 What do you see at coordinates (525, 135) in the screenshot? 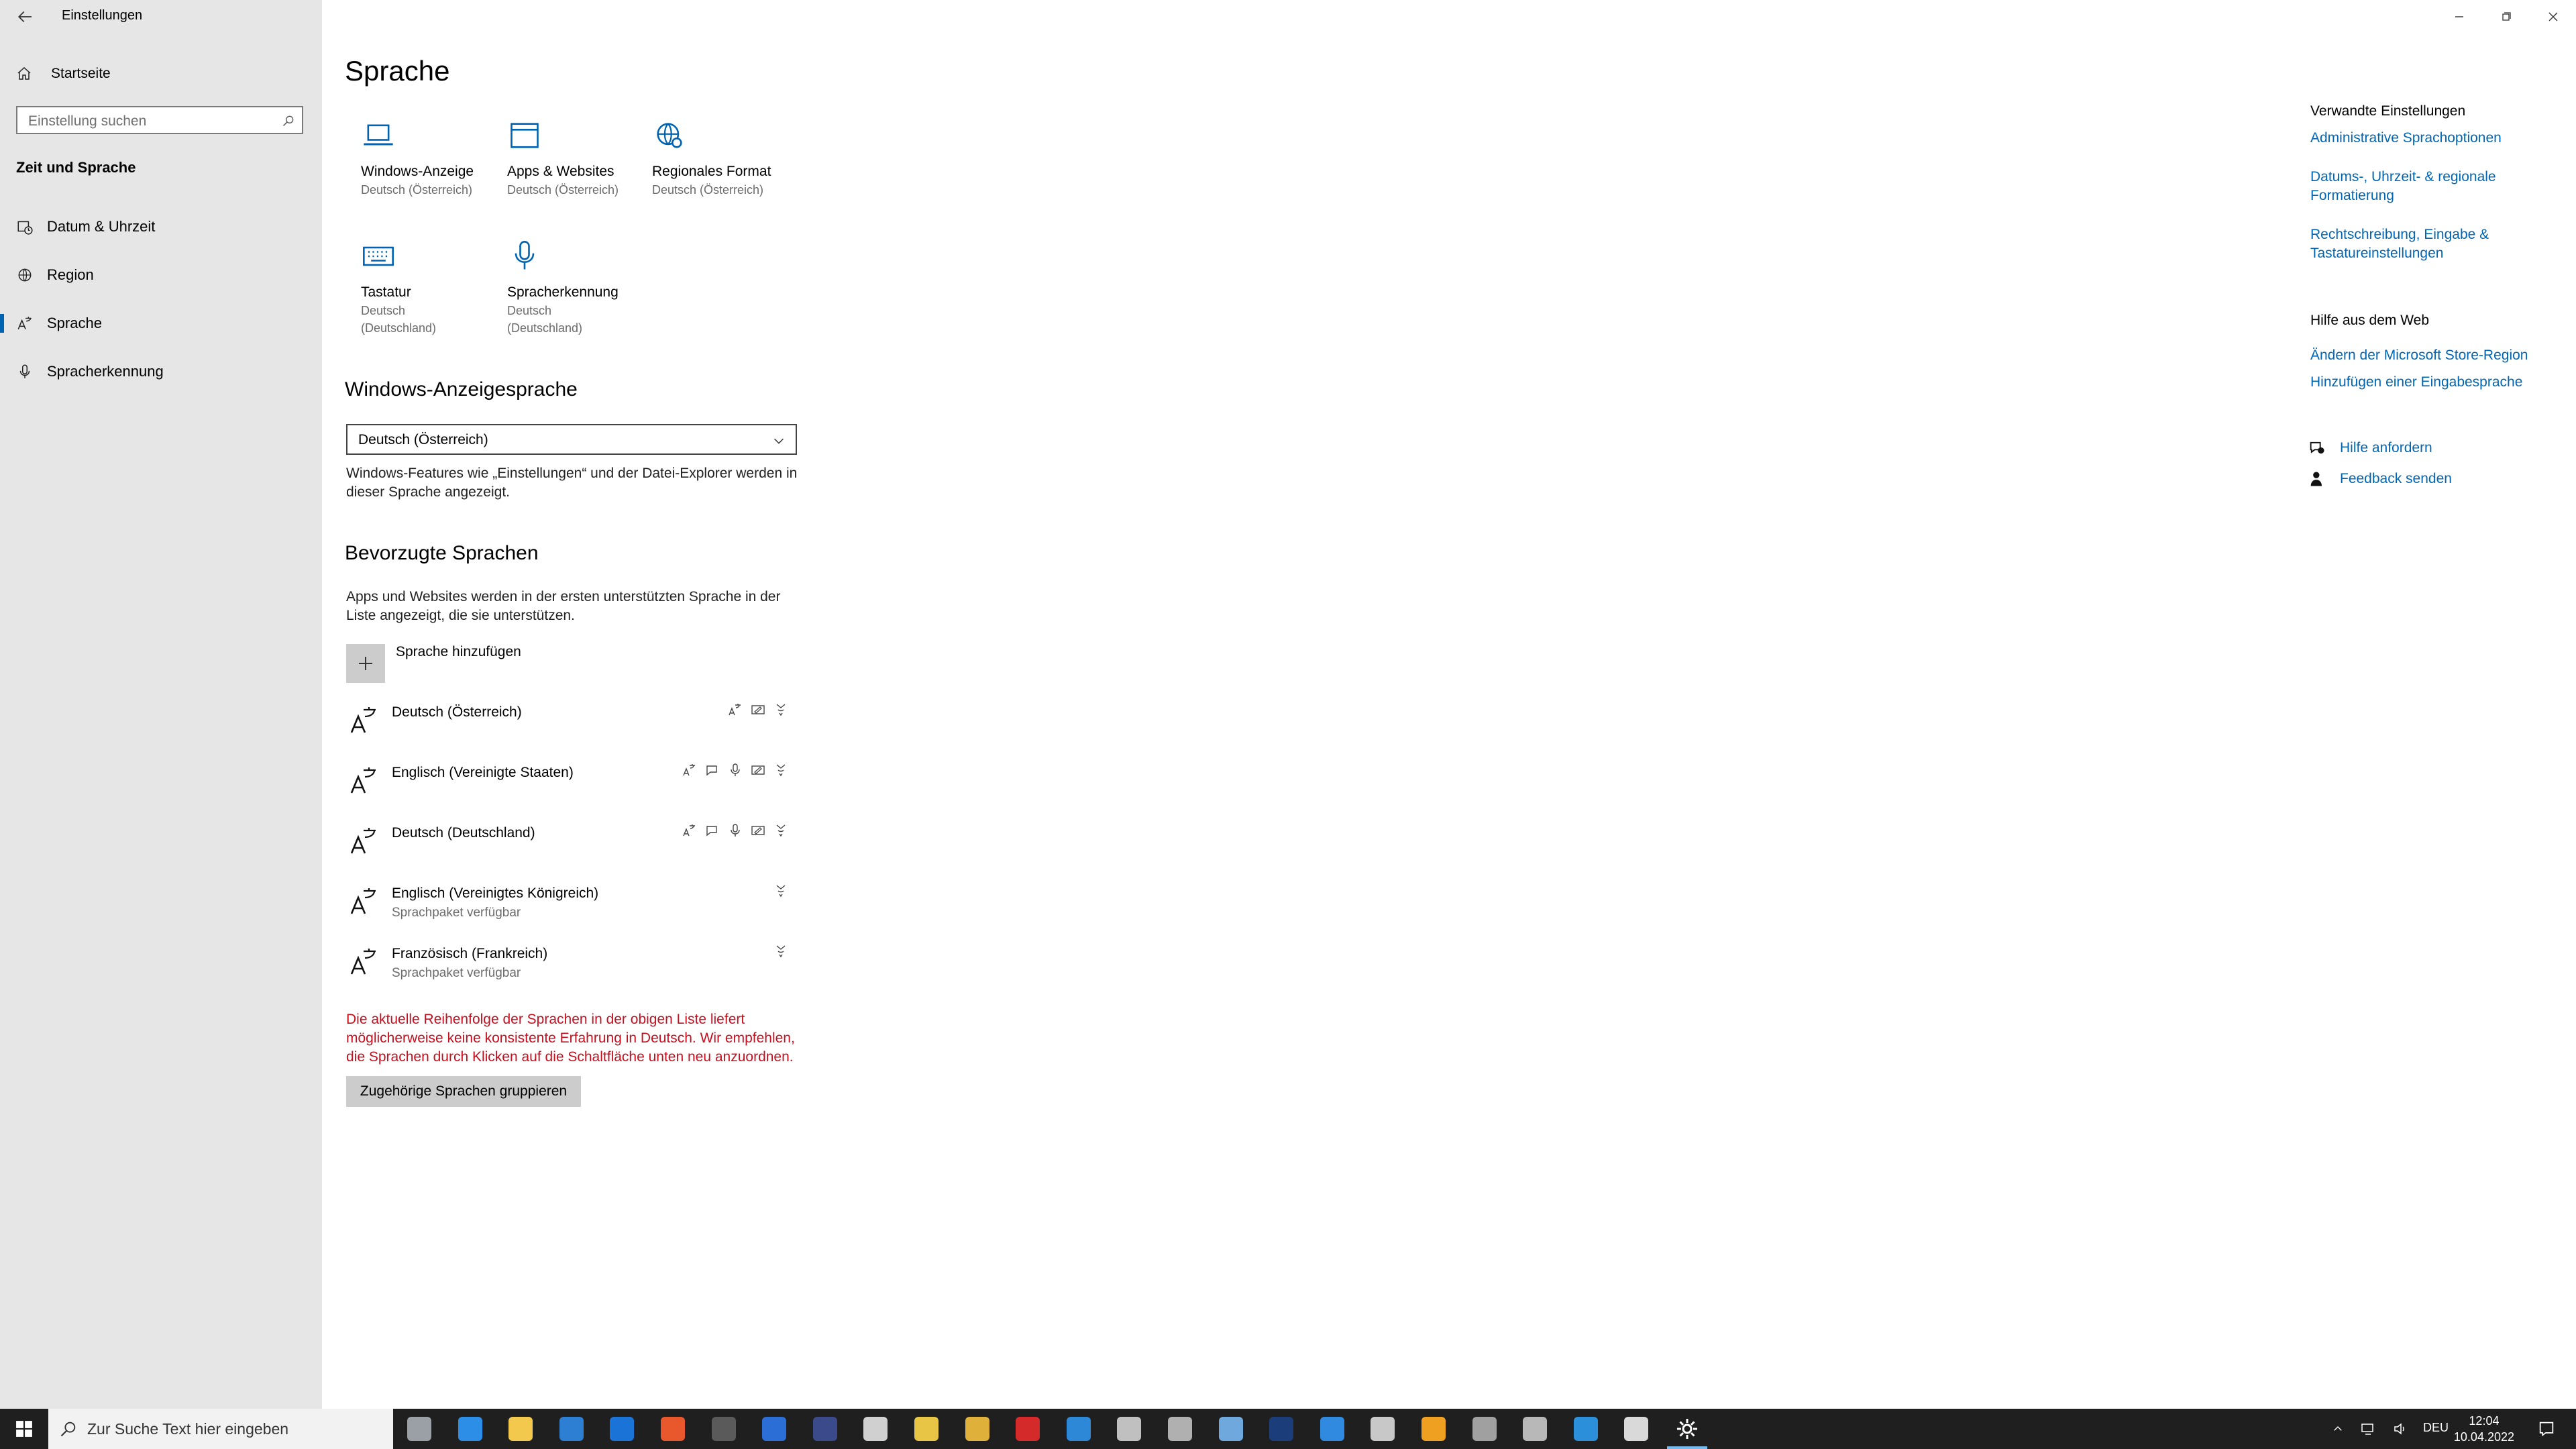
I see `window-icon` at bounding box center [525, 135].